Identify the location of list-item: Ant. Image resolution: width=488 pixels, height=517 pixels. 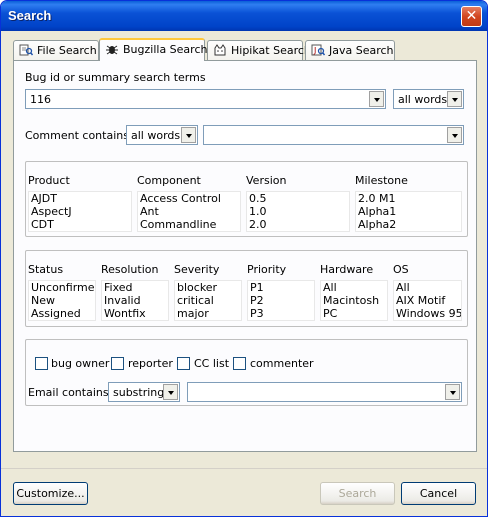
(189, 211).